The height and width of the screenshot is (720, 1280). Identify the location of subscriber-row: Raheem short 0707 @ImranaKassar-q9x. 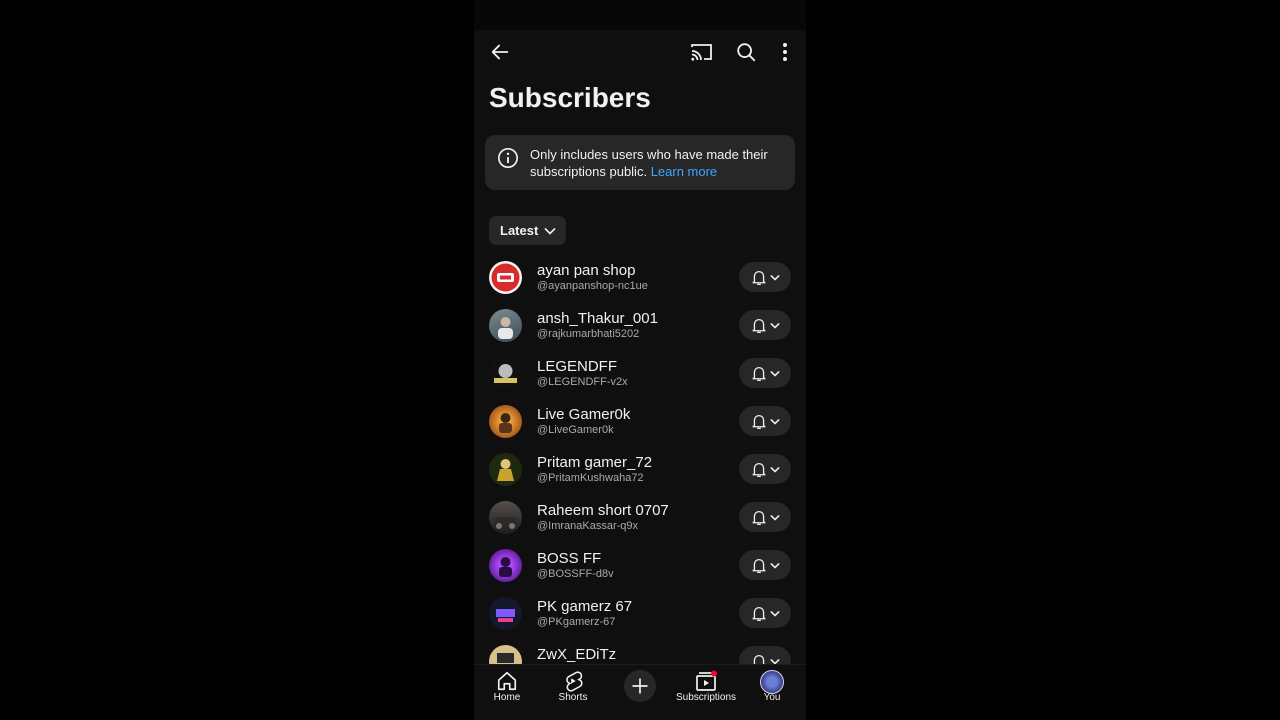
(640, 518).